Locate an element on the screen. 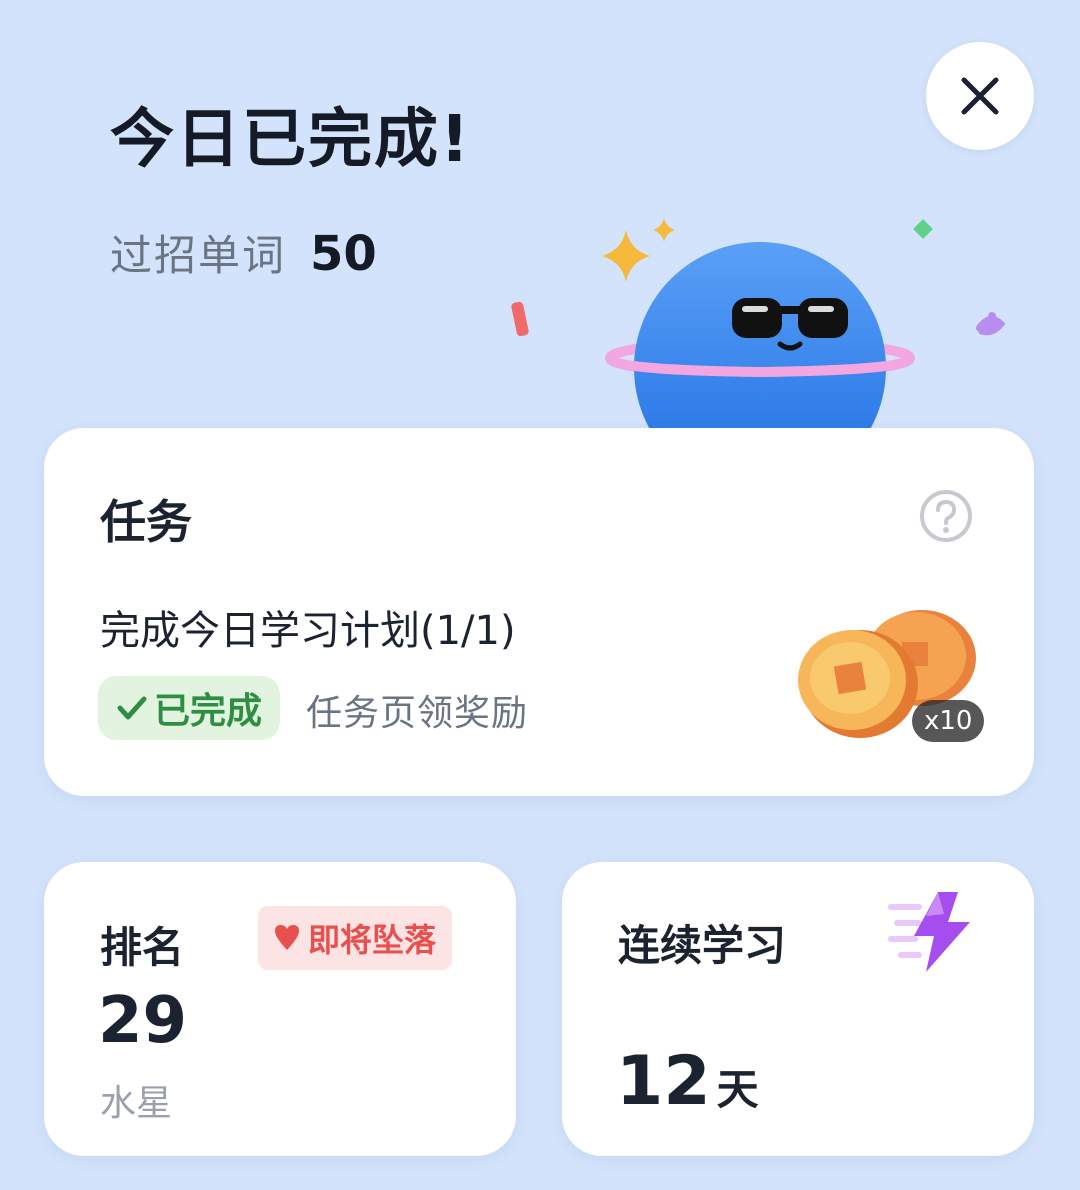 This screenshot has height=1190, width=1080. heart-down-icon is located at coordinates (287, 937).